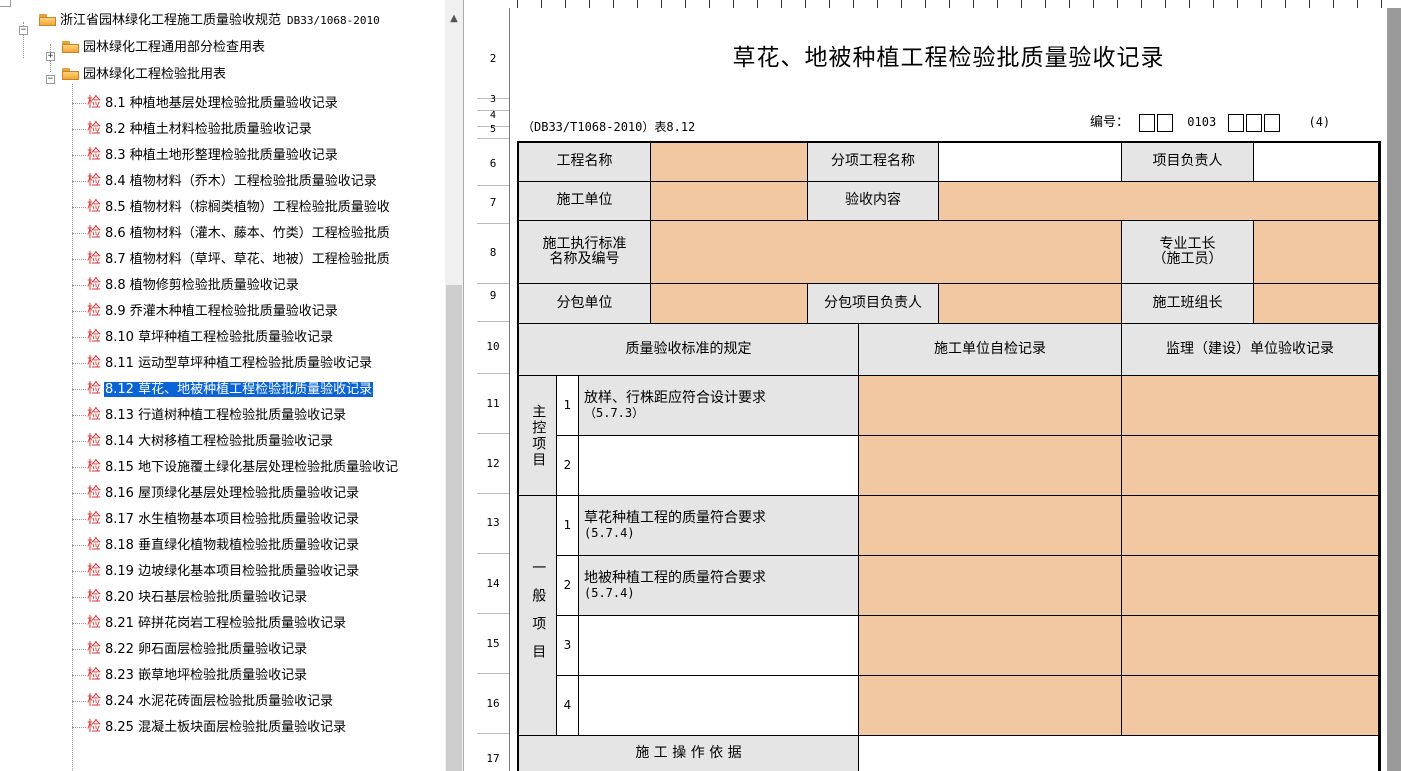 The height and width of the screenshot is (771, 1401). Describe the element at coordinates (675, 518) in the screenshot. I see `item-requirement-text: 草花种植工程的质量符合要求` at that location.